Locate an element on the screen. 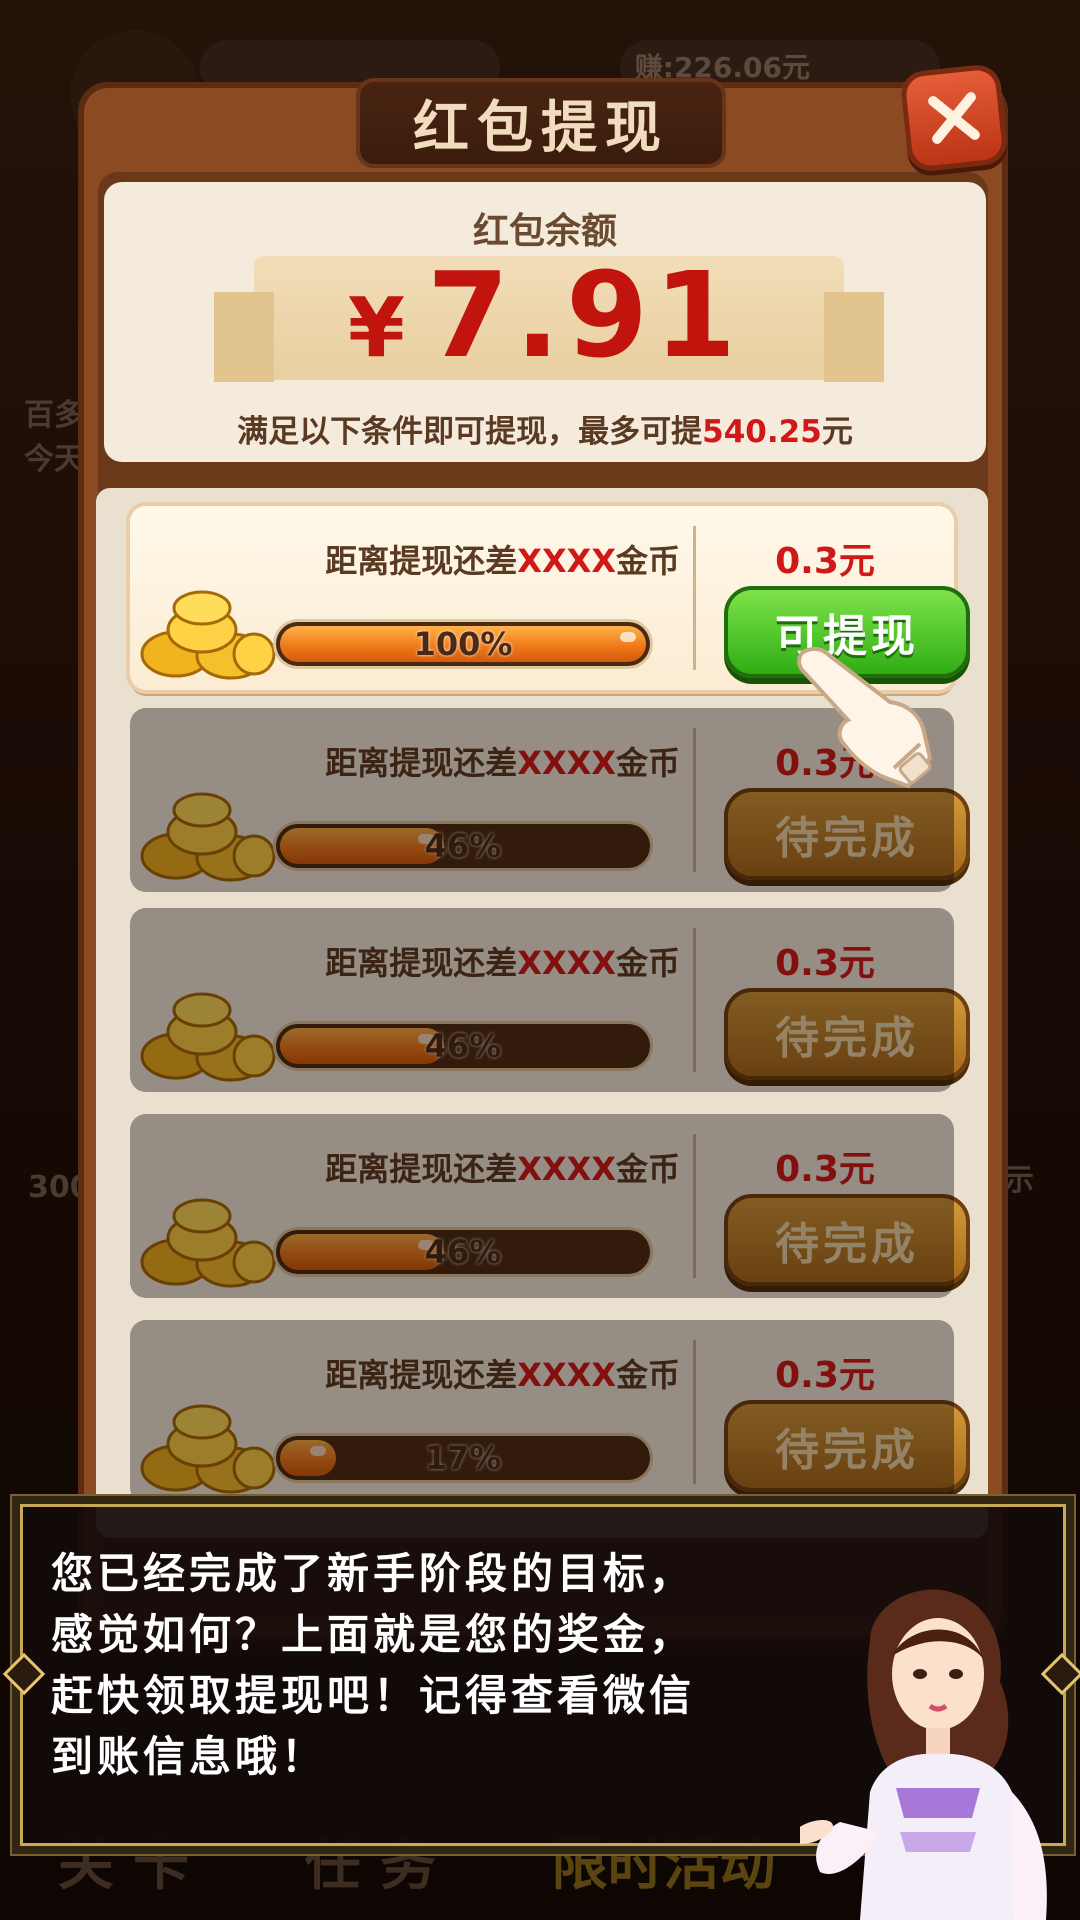  task-row: 距离提现还差XXXX金币 17% 0.3元 待完成 is located at coordinates (550, 1412).